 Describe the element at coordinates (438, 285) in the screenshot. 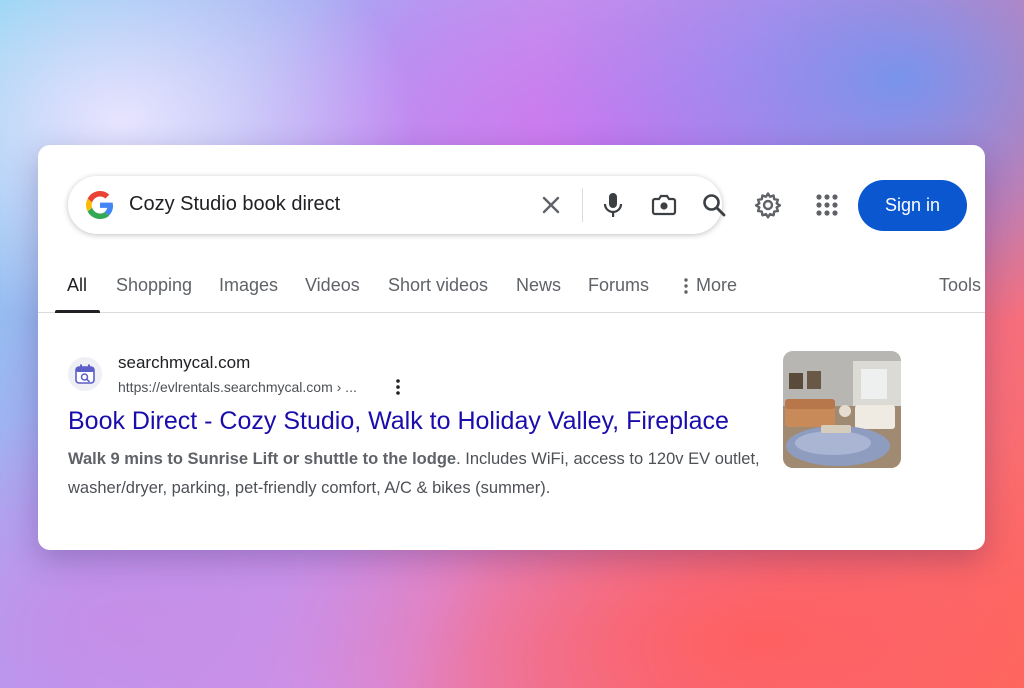

I see `tab-short-videos: Short videos` at that location.